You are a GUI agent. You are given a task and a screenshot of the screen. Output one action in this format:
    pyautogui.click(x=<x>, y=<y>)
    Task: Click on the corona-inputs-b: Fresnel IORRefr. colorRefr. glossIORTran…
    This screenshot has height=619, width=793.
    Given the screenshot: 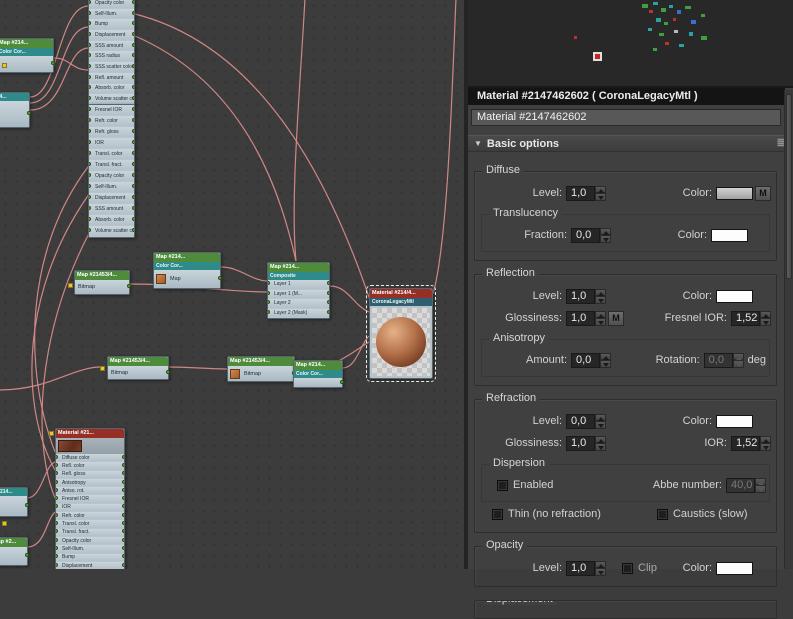 What is the action you would take?
    pyautogui.click(x=111, y=171)
    